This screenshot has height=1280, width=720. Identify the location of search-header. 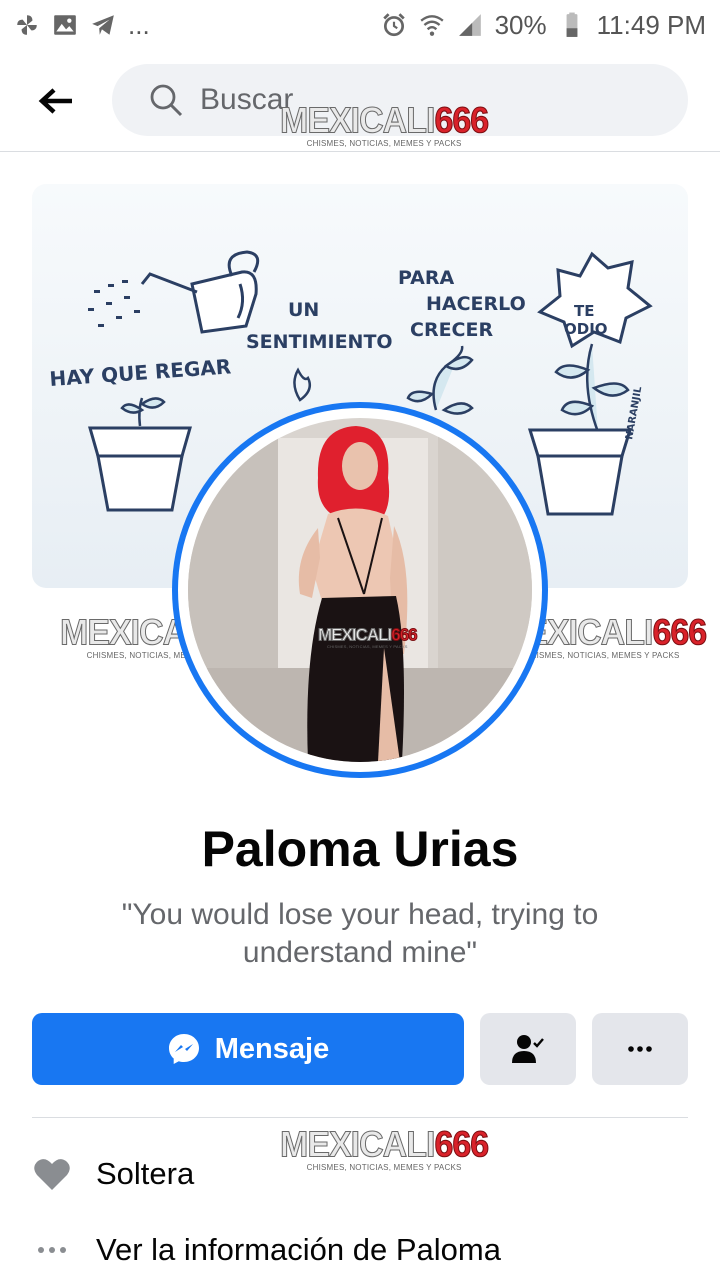
(360, 101).